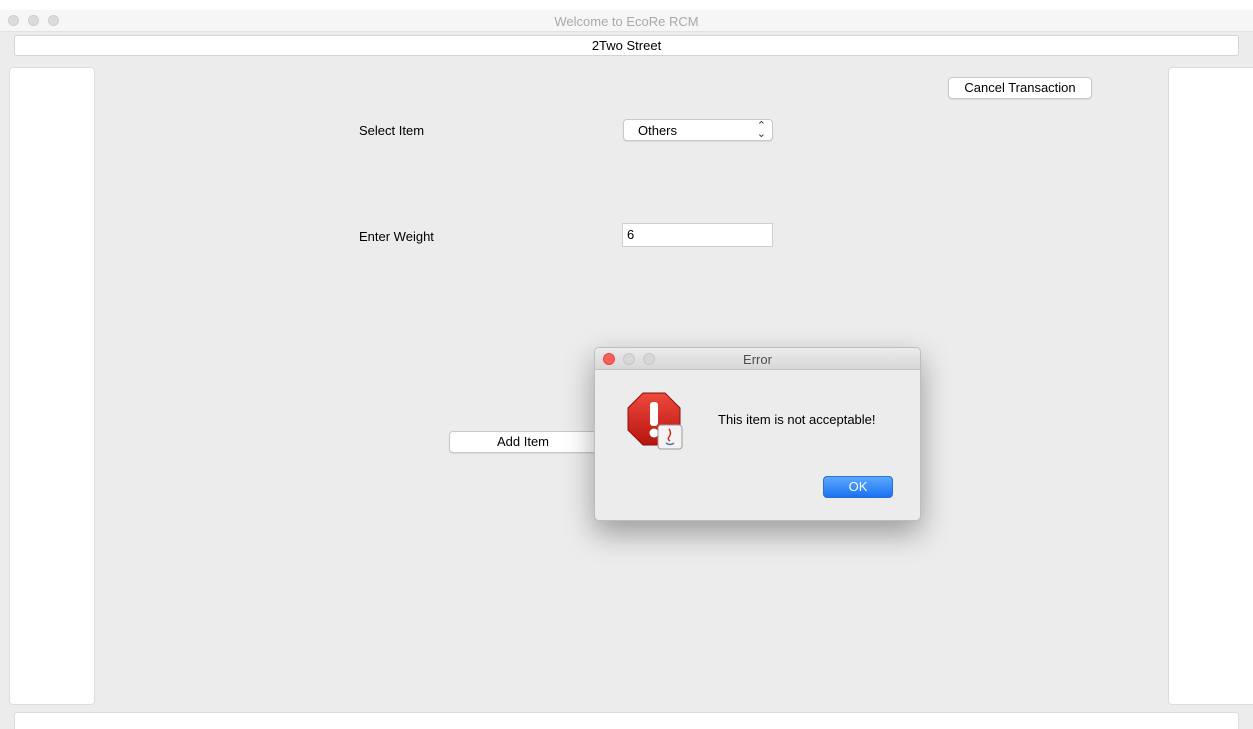  What do you see at coordinates (658, 130) in the screenshot?
I see `item-select-value: Others` at bounding box center [658, 130].